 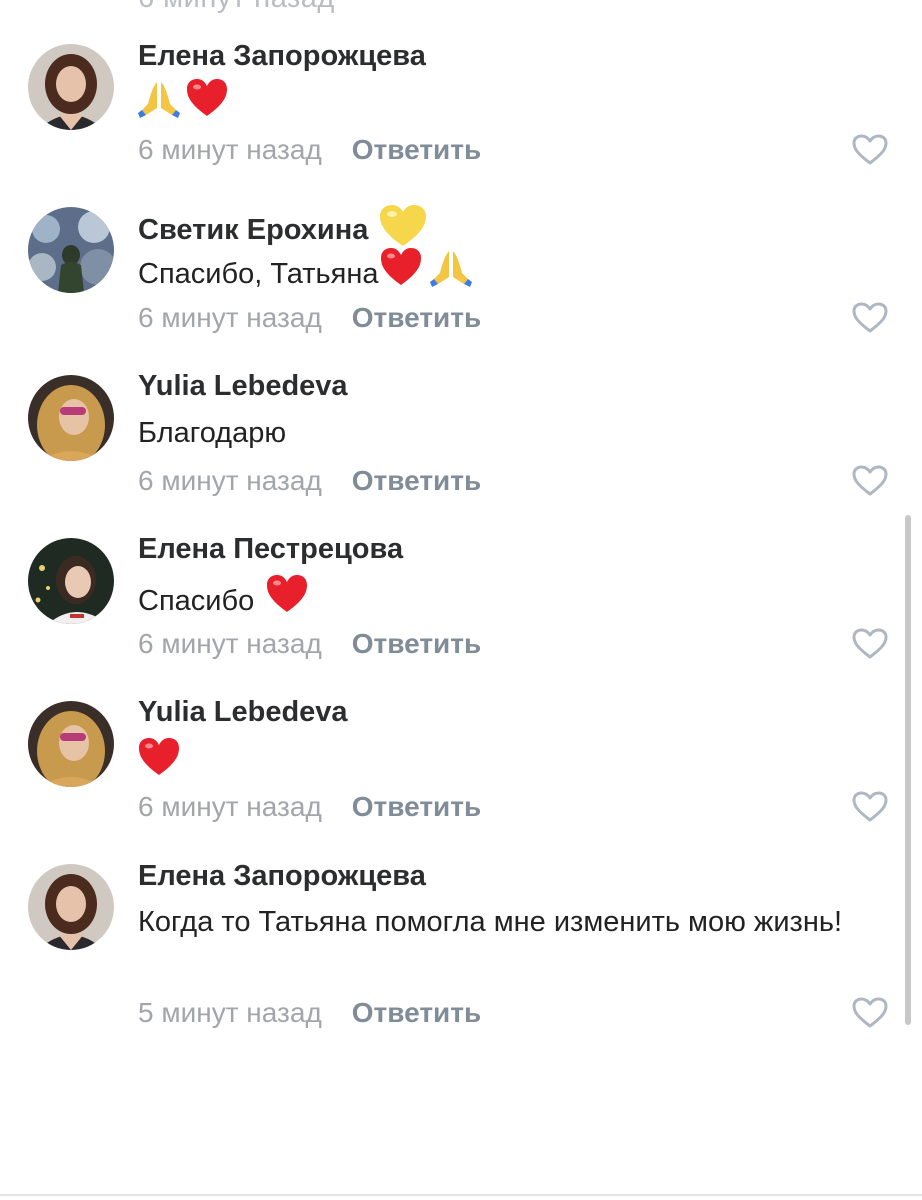 I want to click on previous-comment-time: 6 минут назад, so click(x=236, y=7).